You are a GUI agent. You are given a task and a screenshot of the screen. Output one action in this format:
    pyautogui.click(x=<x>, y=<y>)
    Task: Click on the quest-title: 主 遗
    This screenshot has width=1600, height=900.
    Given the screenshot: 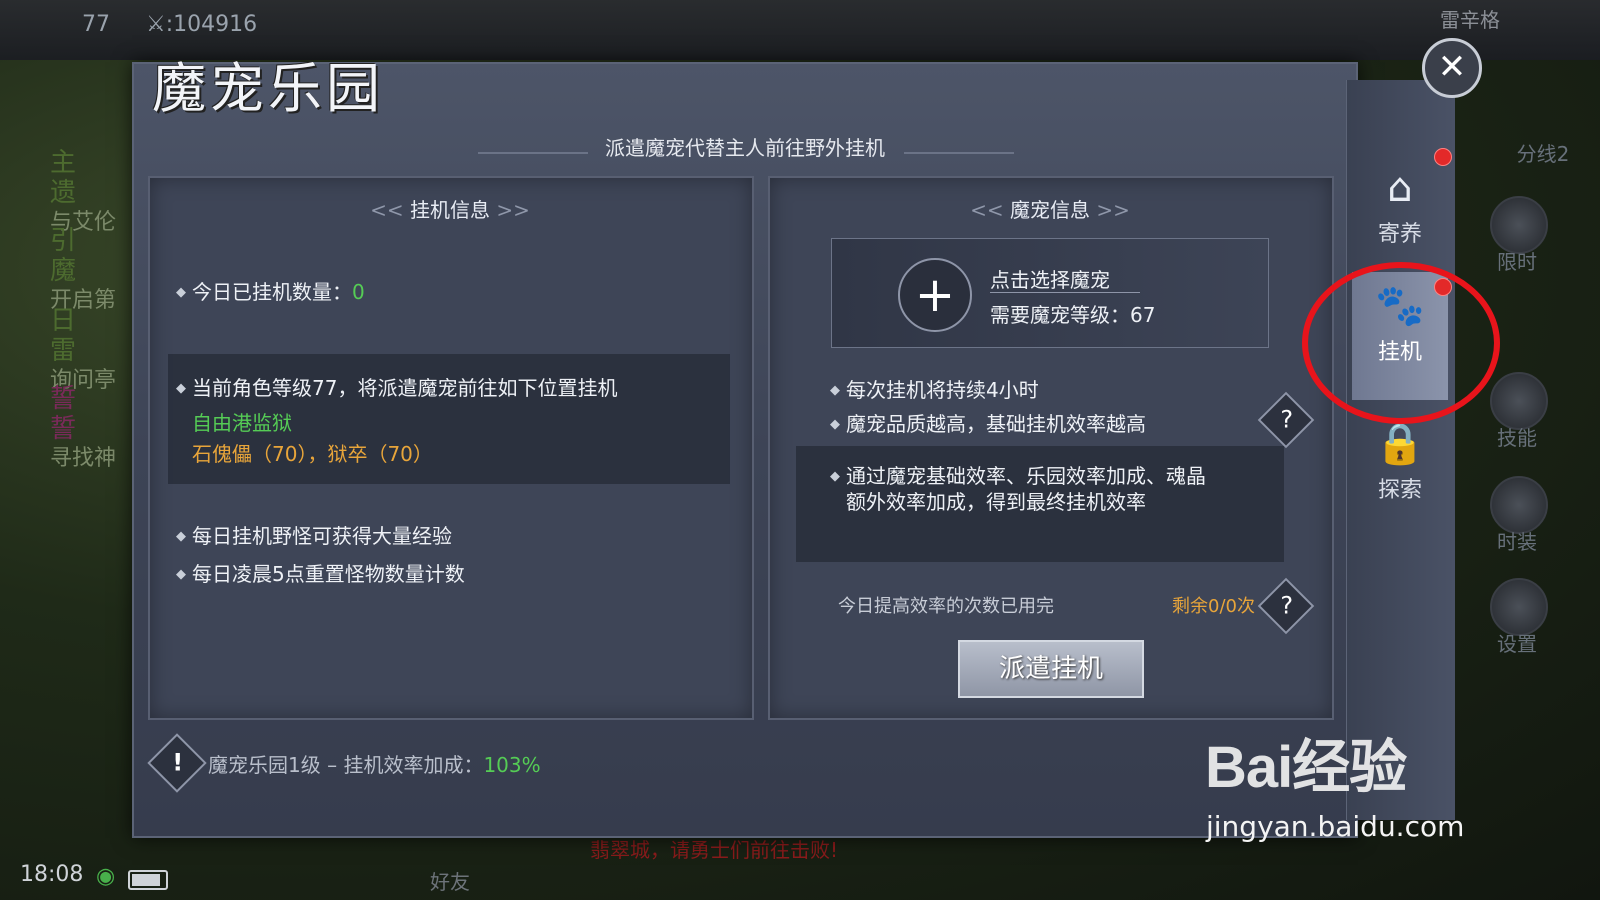 What is the action you would take?
    pyautogui.click(x=69, y=178)
    